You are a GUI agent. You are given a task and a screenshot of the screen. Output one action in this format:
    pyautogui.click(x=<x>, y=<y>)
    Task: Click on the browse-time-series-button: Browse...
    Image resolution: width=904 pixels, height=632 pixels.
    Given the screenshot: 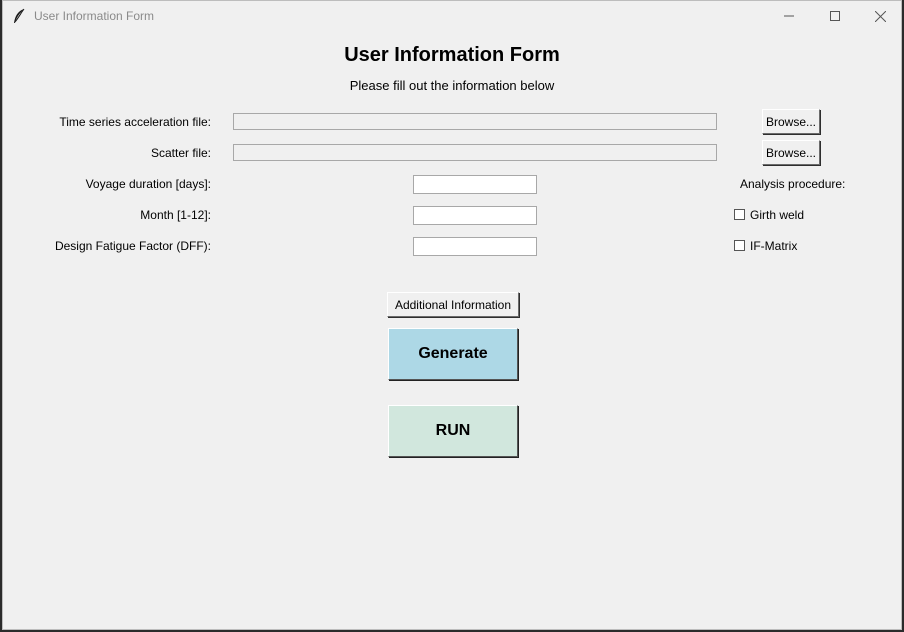 What is the action you would take?
    pyautogui.click(x=791, y=121)
    